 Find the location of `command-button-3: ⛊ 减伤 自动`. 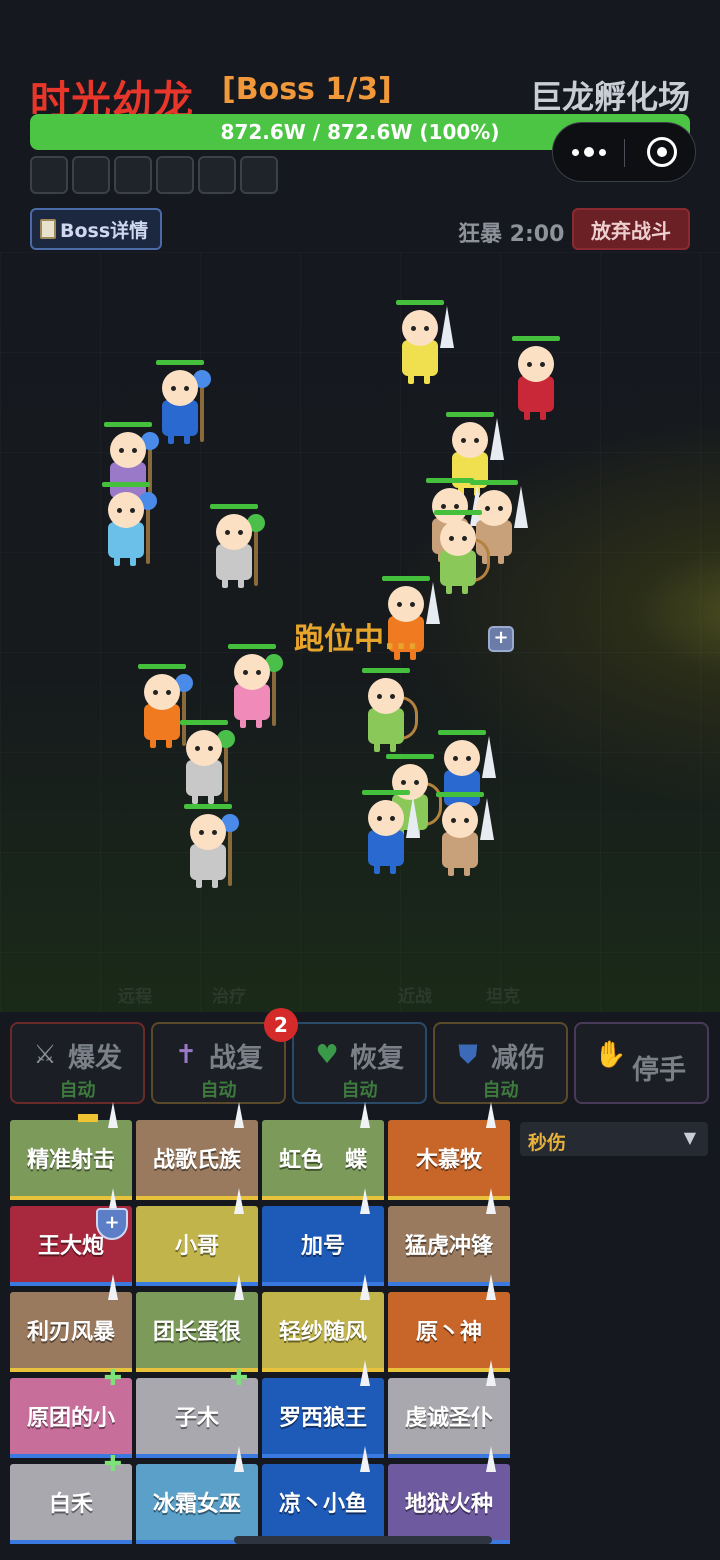

command-button-3: ⛊ 减伤 自动 is located at coordinates (500, 1063).